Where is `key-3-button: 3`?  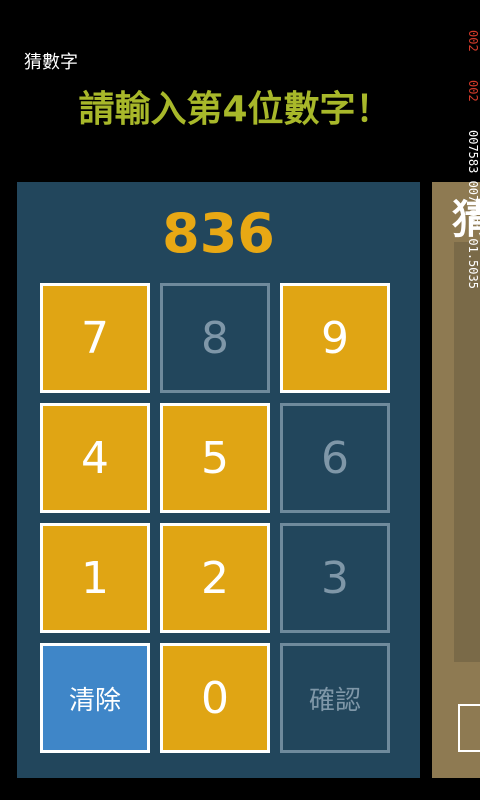
key-3-button: 3 is located at coordinates (335, 578).